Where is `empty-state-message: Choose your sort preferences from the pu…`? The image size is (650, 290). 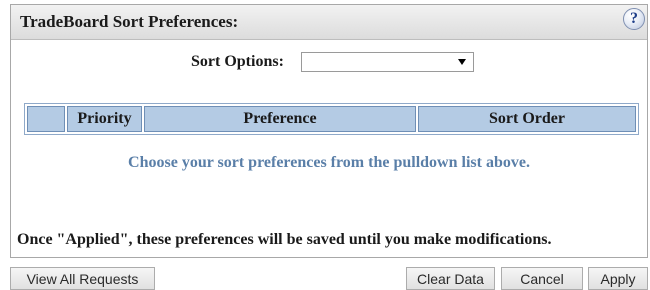 empty-state-message: Choose your sort preferences from the pu… is located at coordinates (329, 162).